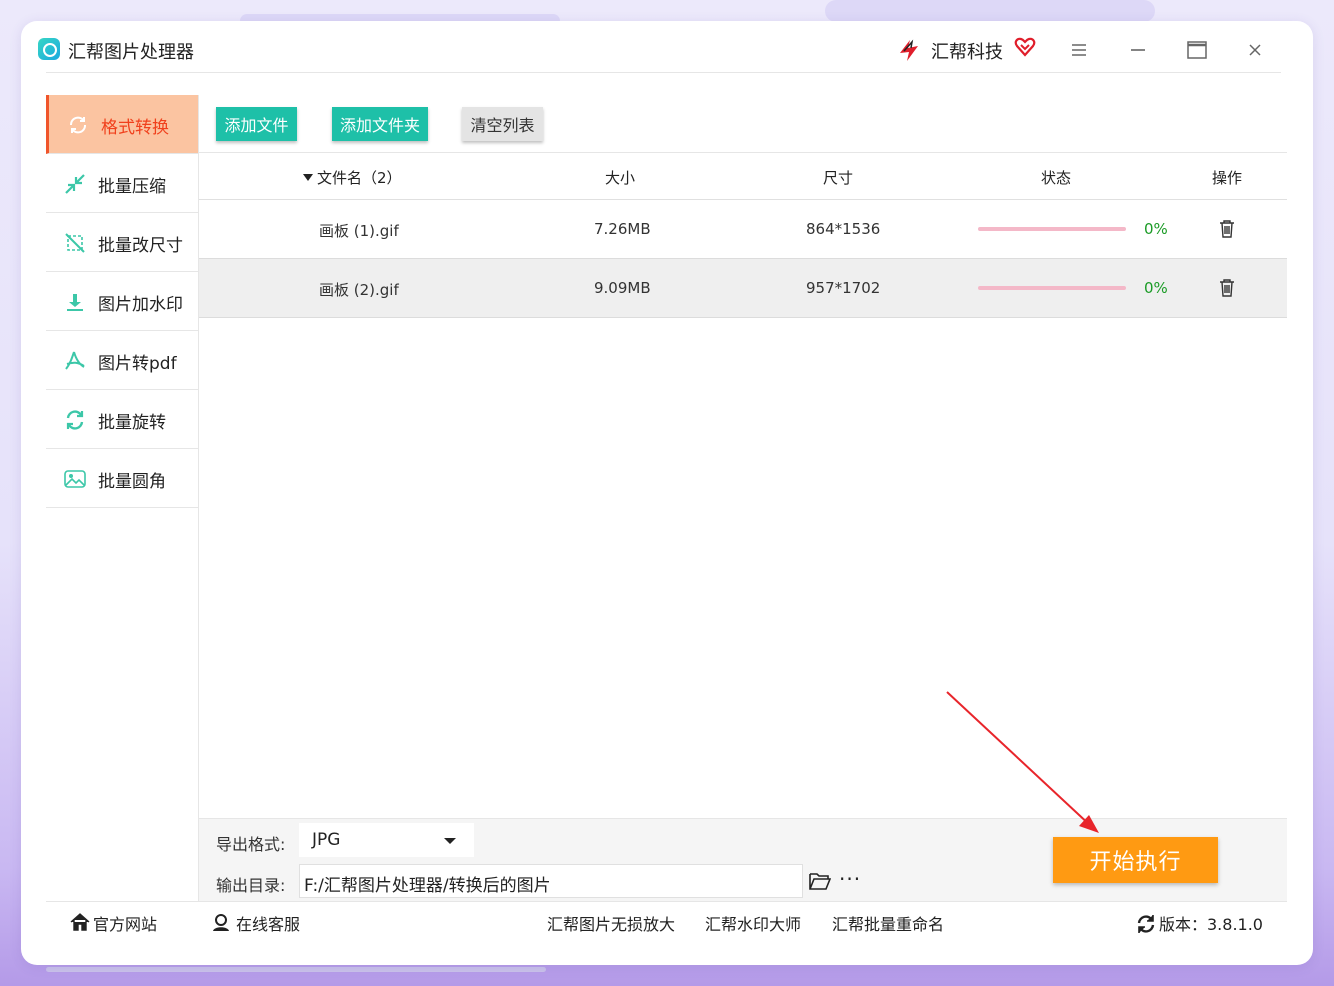  Describe the element at coordinates (386, 840) in the screenshot. I see `format-select: JPG` at that location.